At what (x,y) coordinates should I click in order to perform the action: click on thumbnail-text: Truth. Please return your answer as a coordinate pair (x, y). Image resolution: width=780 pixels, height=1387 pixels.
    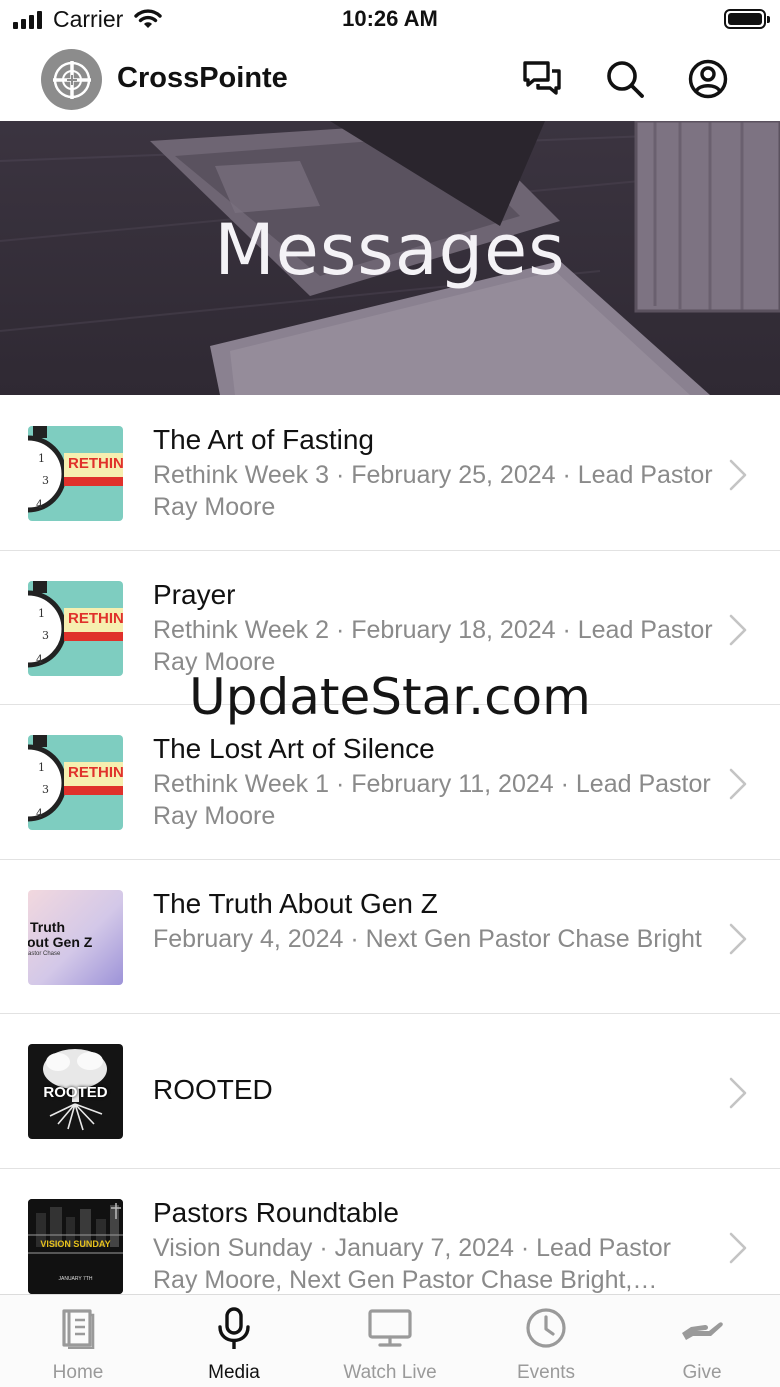
    Looking at the image, I should click on (47, 926).